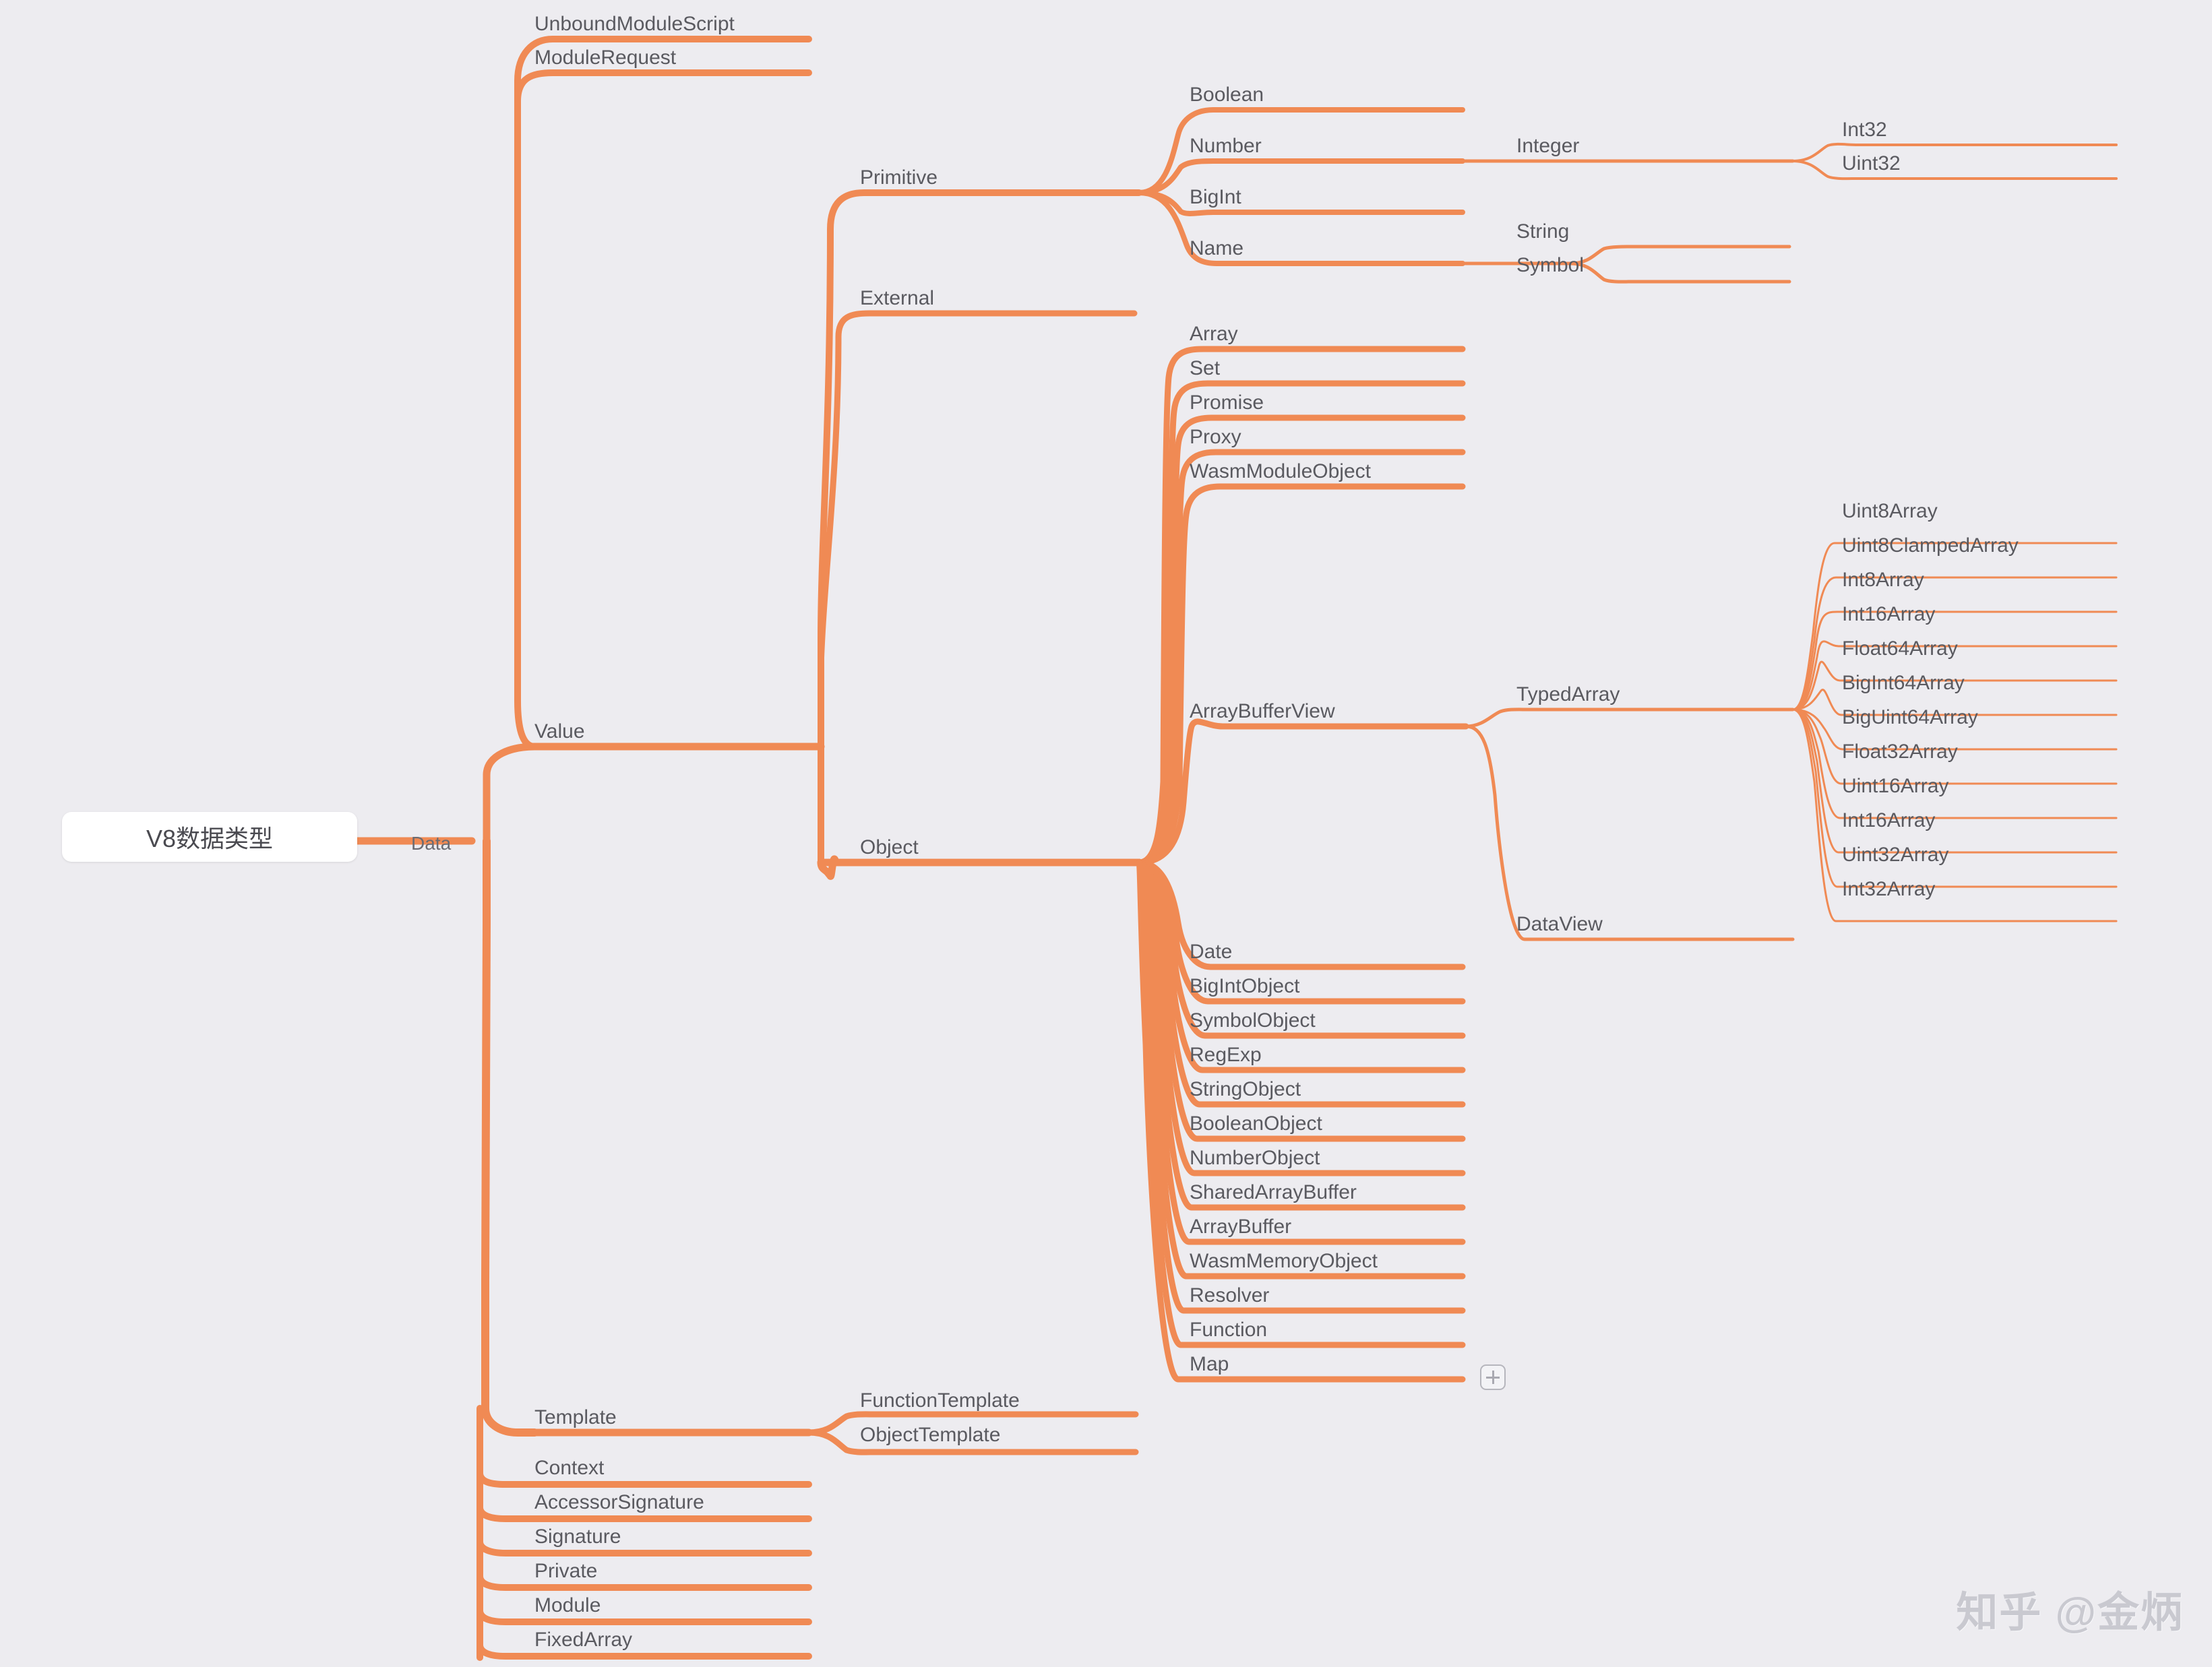 This screenshot has width=2212, height=1667. I want to click on mindmap-node: Private, so click(565, 1571).